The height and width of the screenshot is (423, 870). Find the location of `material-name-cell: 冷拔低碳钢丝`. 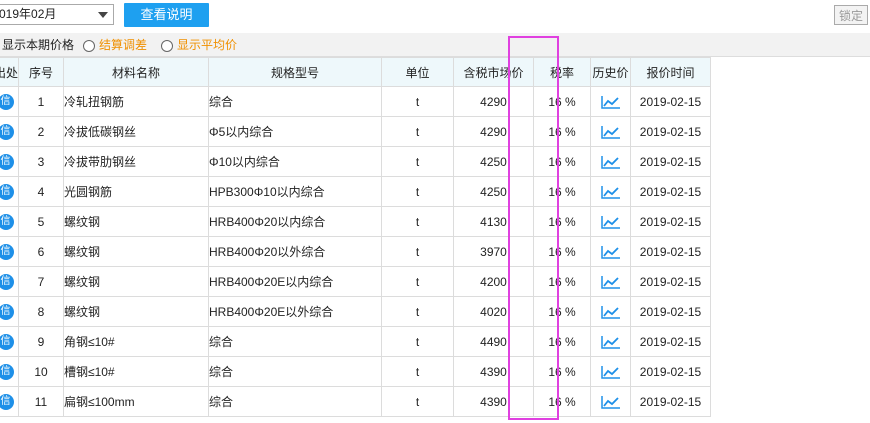

material-name-cell: 冷拔低碳钢丝 is located at coordinates (136, 131).